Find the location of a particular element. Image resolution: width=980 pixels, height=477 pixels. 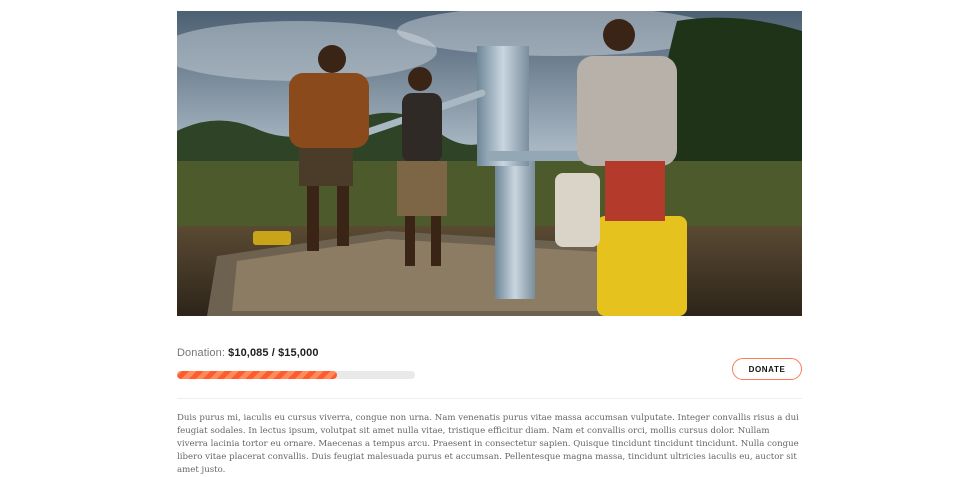

donation-label: Donation: is located at coordinates (201, 353).